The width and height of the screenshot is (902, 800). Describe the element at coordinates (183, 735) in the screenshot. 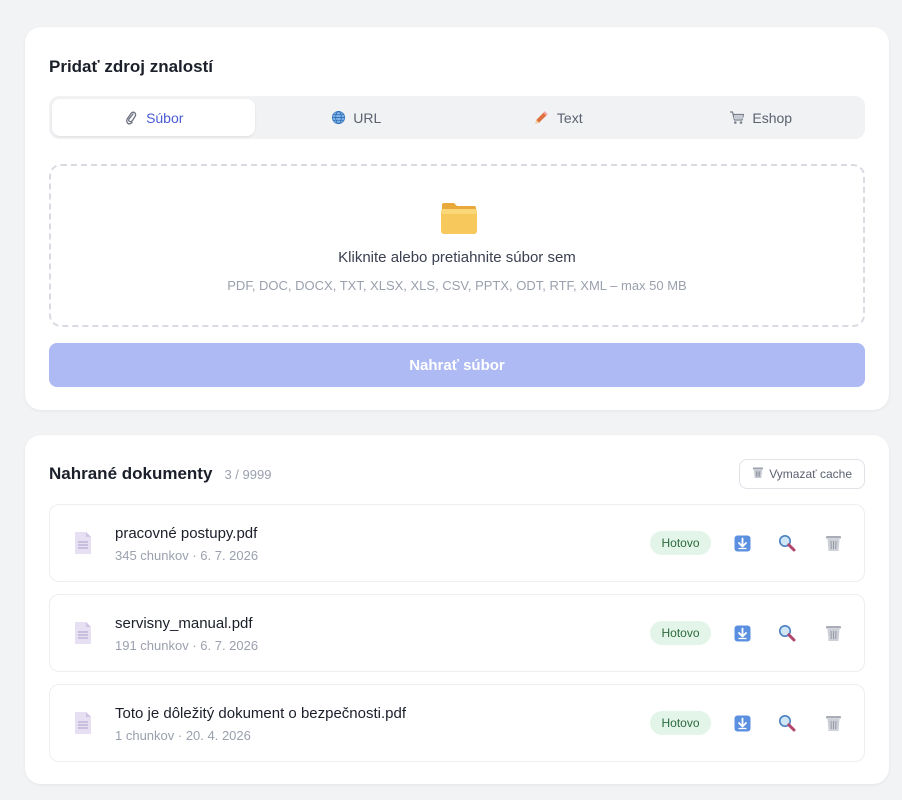

I see `document-meta: 1 chunkov · 20. 4. 2026` at that location.